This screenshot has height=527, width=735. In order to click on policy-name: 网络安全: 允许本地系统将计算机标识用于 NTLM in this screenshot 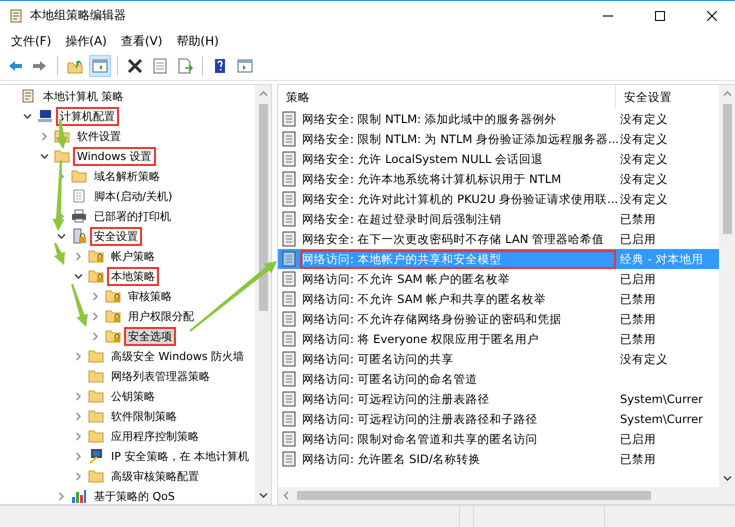, I will do `click(431, 179)`.